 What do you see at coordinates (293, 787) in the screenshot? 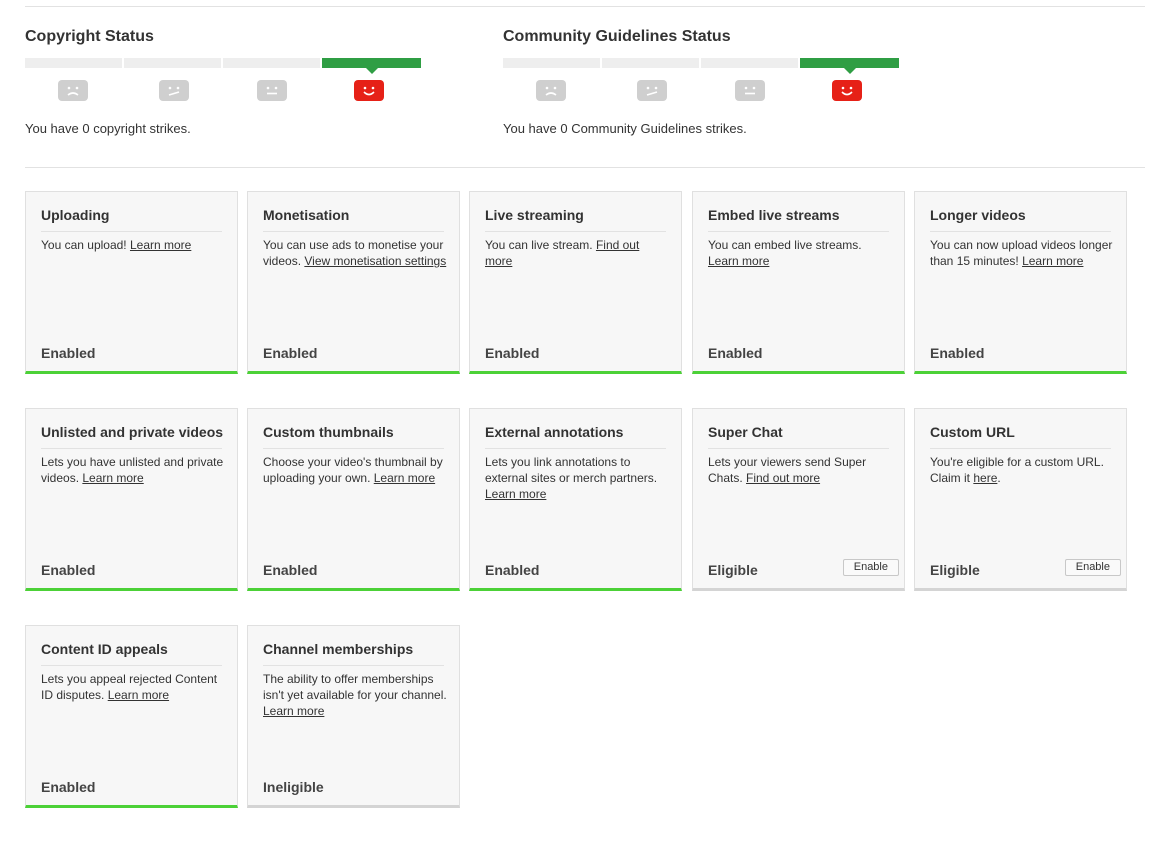
I see `card-status: Ineligible` at bounding box center [293, 787].